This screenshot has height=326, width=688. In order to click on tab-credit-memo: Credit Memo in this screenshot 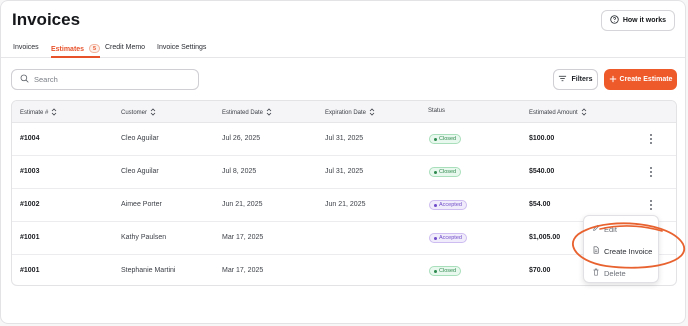, I will do `click(125, 51)`.